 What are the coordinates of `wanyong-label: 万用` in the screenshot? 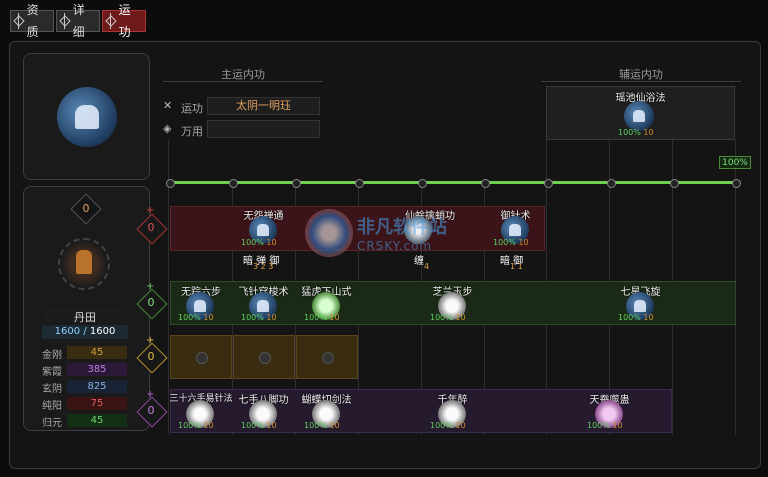 It's located at (192, 131).